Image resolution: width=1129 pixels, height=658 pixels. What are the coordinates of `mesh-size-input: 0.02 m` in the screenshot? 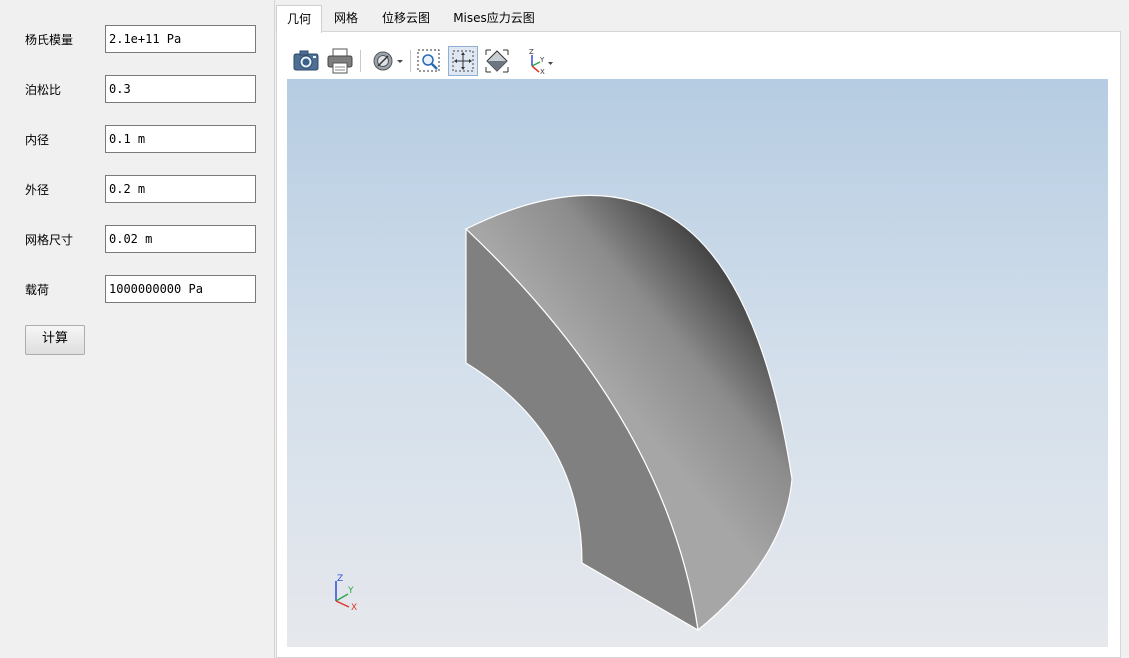 It's located at (180, 239).